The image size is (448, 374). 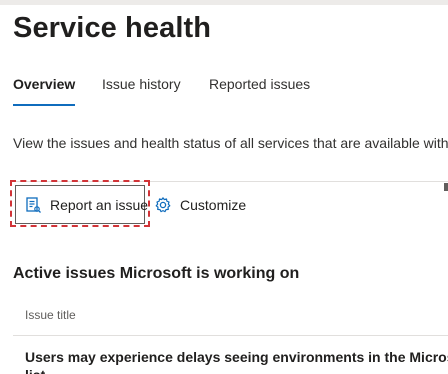 I want to click on table-row-continuation: list, so click(x=35, y=370).